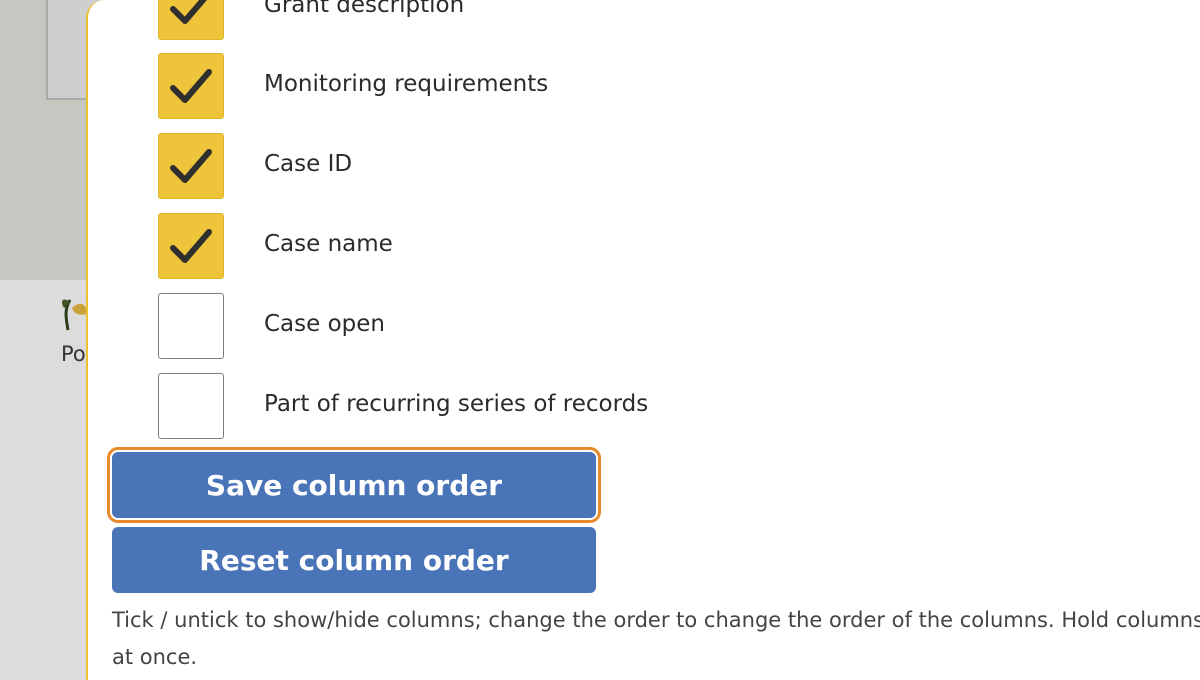 This screenshot has height=680, width=1200. Describe the element at coordinates (308, 164) in the screenshot. I see `column-label: Case ID` at that location.